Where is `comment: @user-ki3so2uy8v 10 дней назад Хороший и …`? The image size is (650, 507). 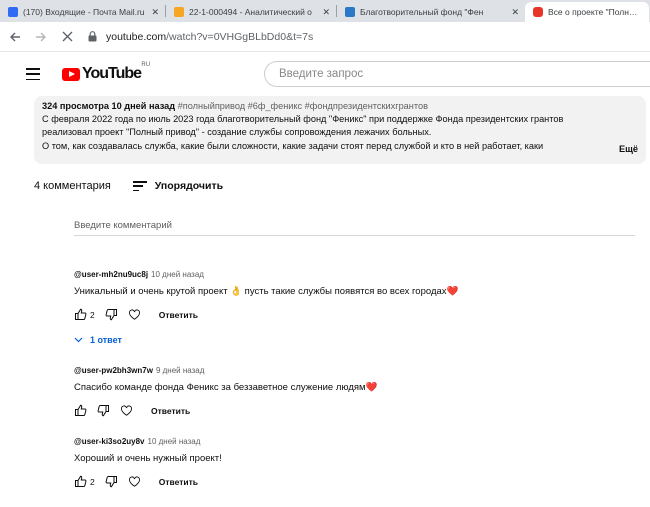
comment: @user-ki3so2uy8v 10 дней назад Хороший и … is located at coordinates (354, 462).